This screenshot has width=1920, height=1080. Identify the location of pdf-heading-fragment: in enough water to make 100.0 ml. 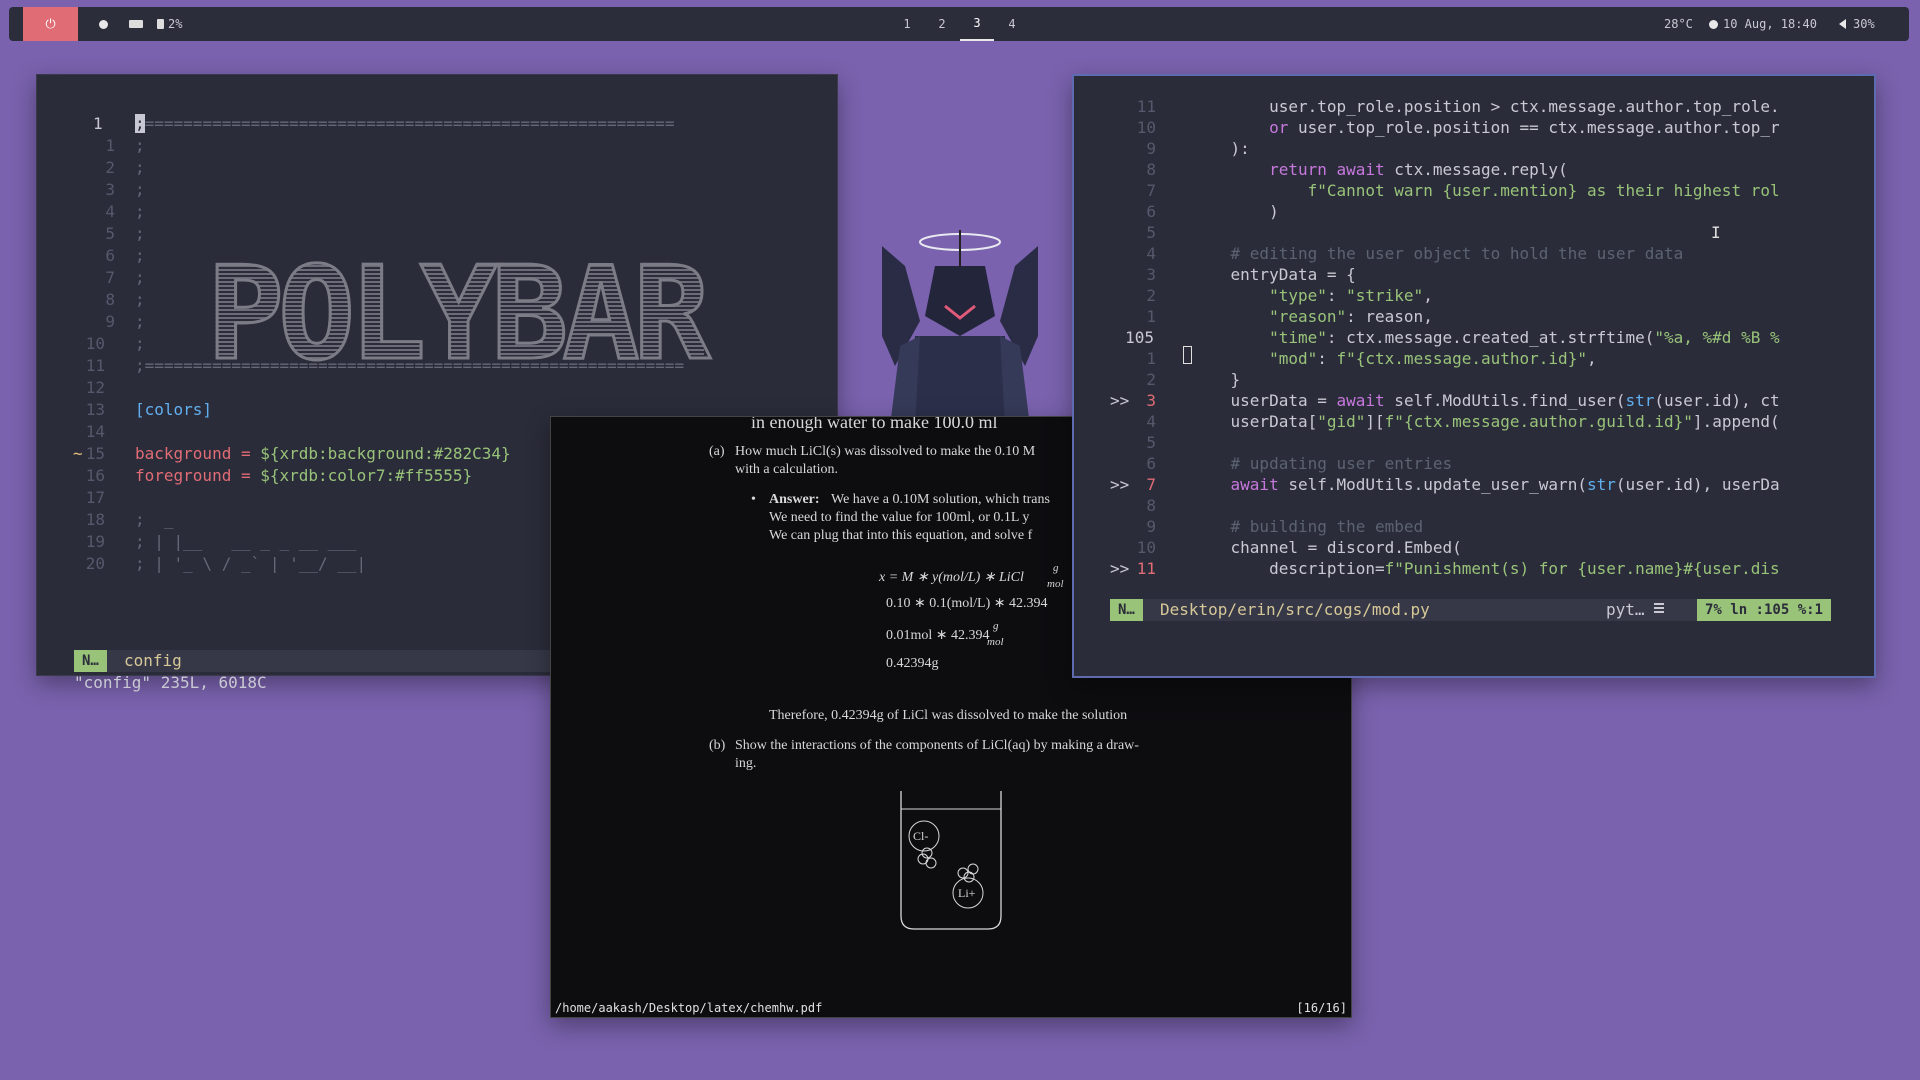
(874, 424).